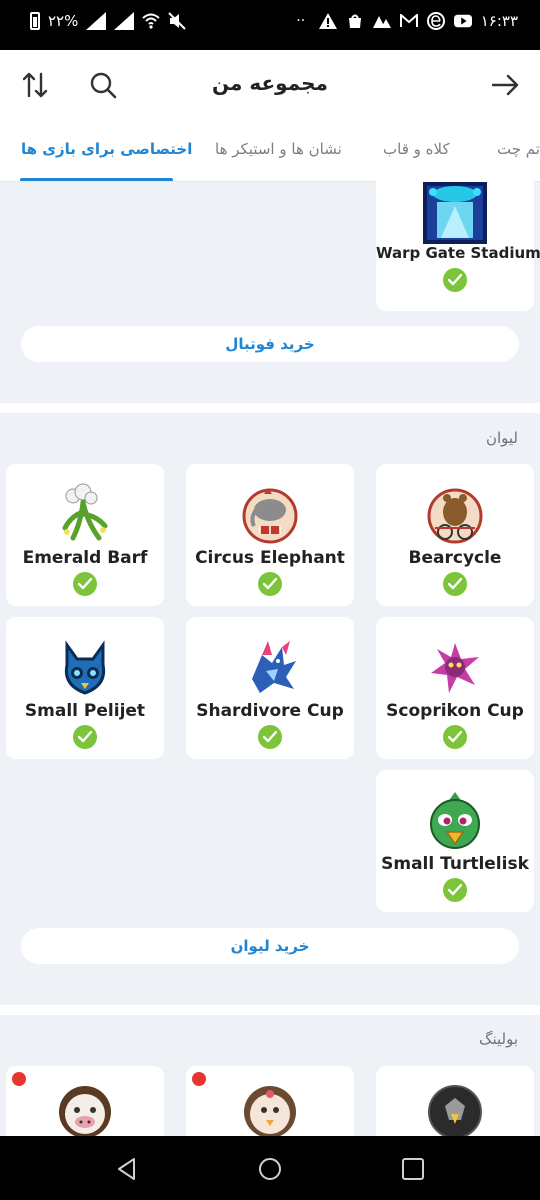 Image resolution: width=540 pixels, height=1200 pixels. Describe the element at coordinates (381, 21) in the screenshot. I see `app-icon` at that location.